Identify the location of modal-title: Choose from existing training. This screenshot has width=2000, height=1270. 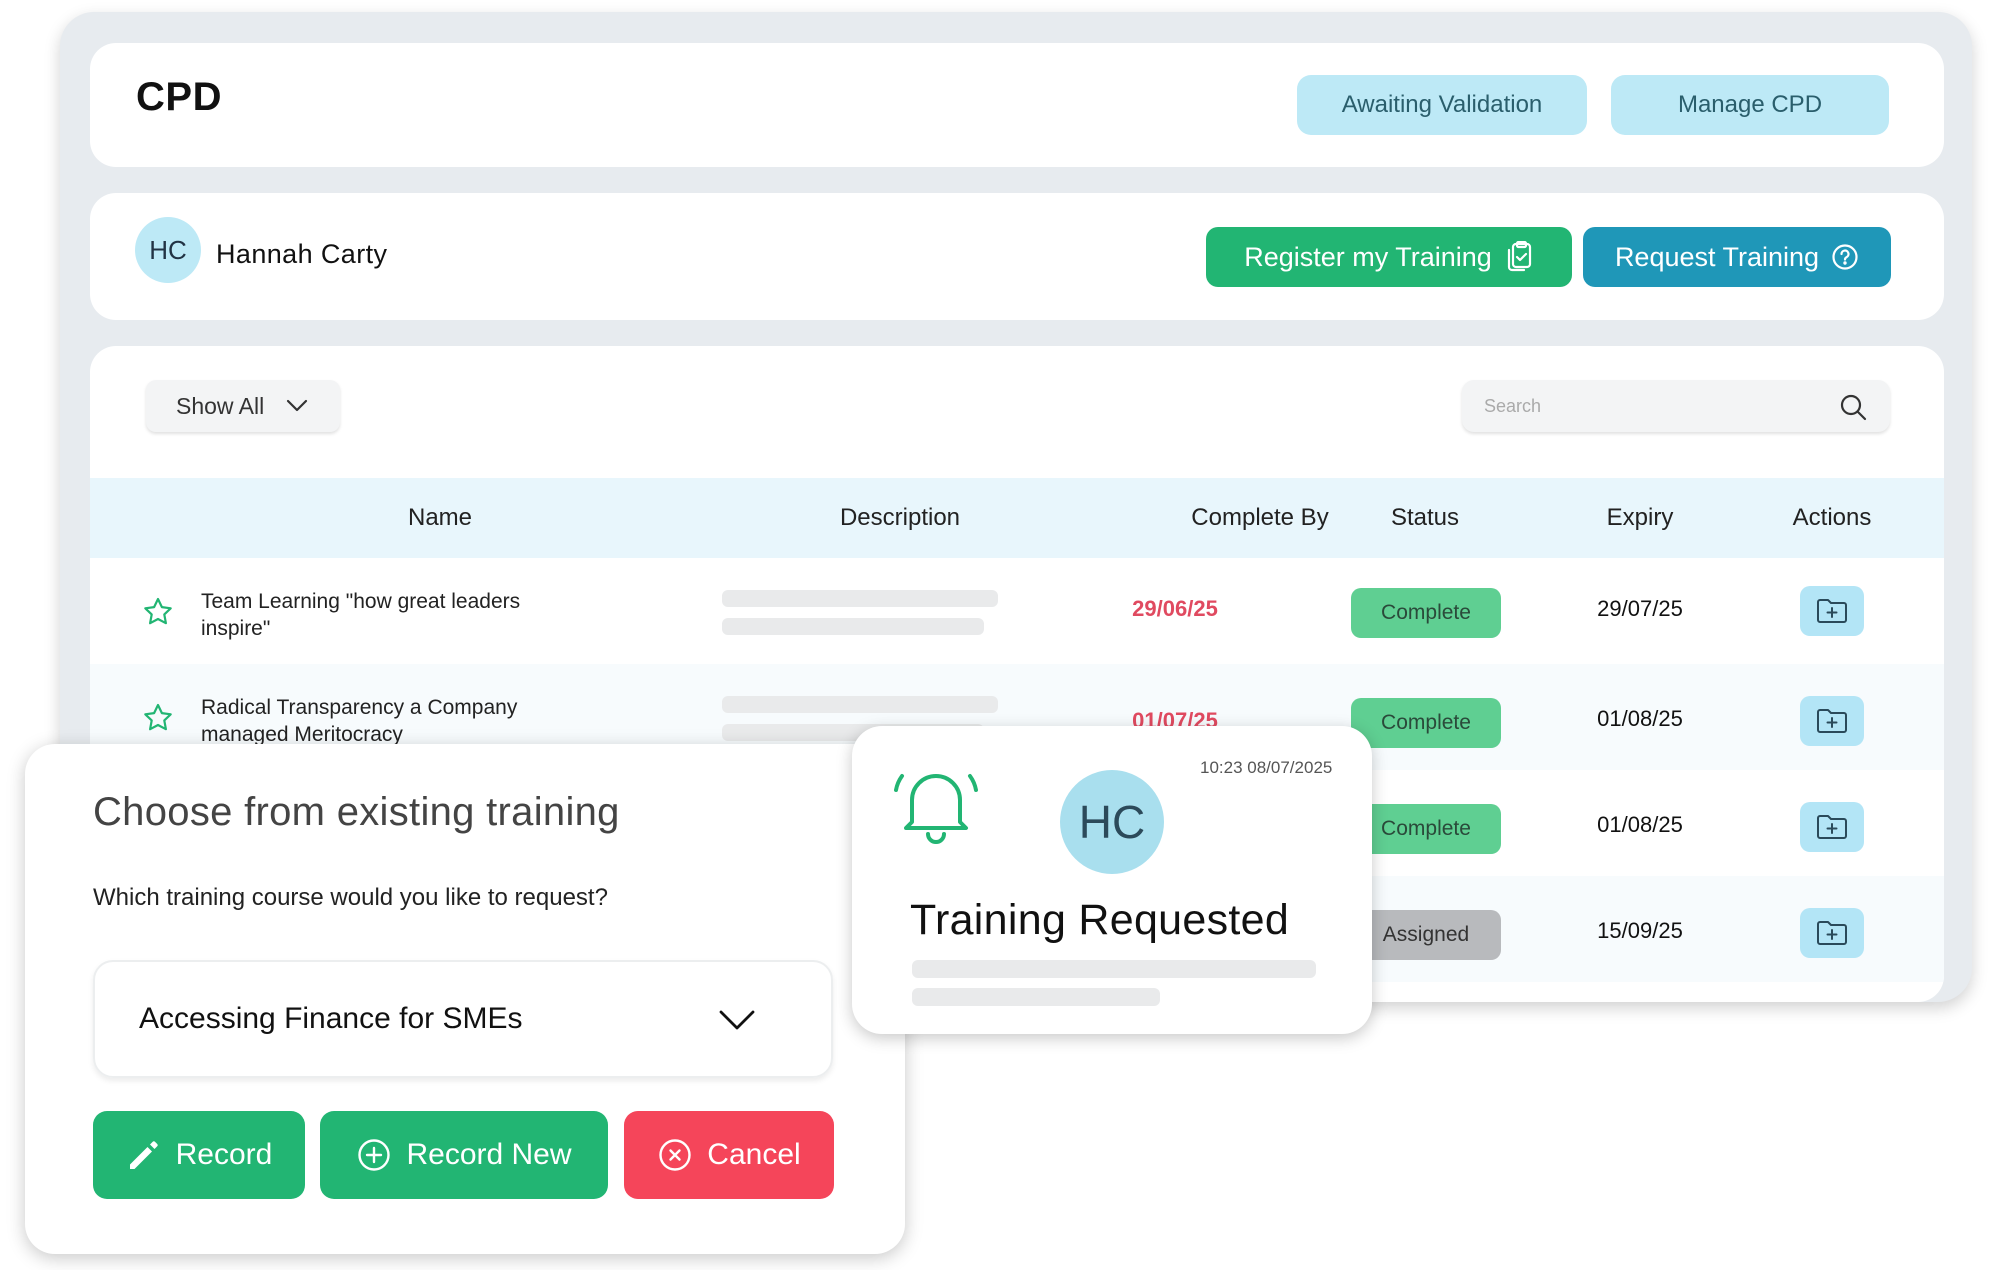
(356, 812).